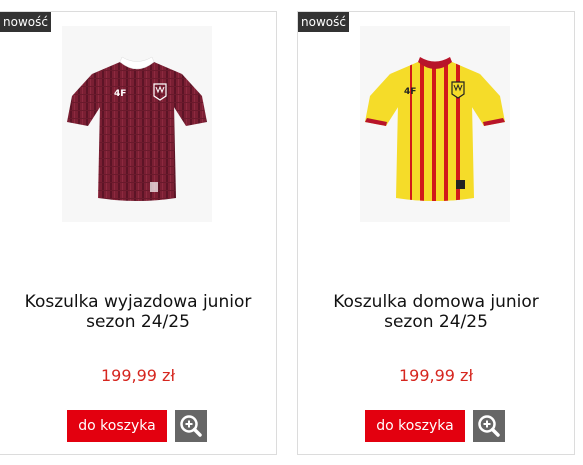 The image size is (583, 465). What do you see at coordinates (138, 302) in the screenshot?
I see `product-name-line1: Koszulka wyjazdowa junior` at bounding box center [138, 302].